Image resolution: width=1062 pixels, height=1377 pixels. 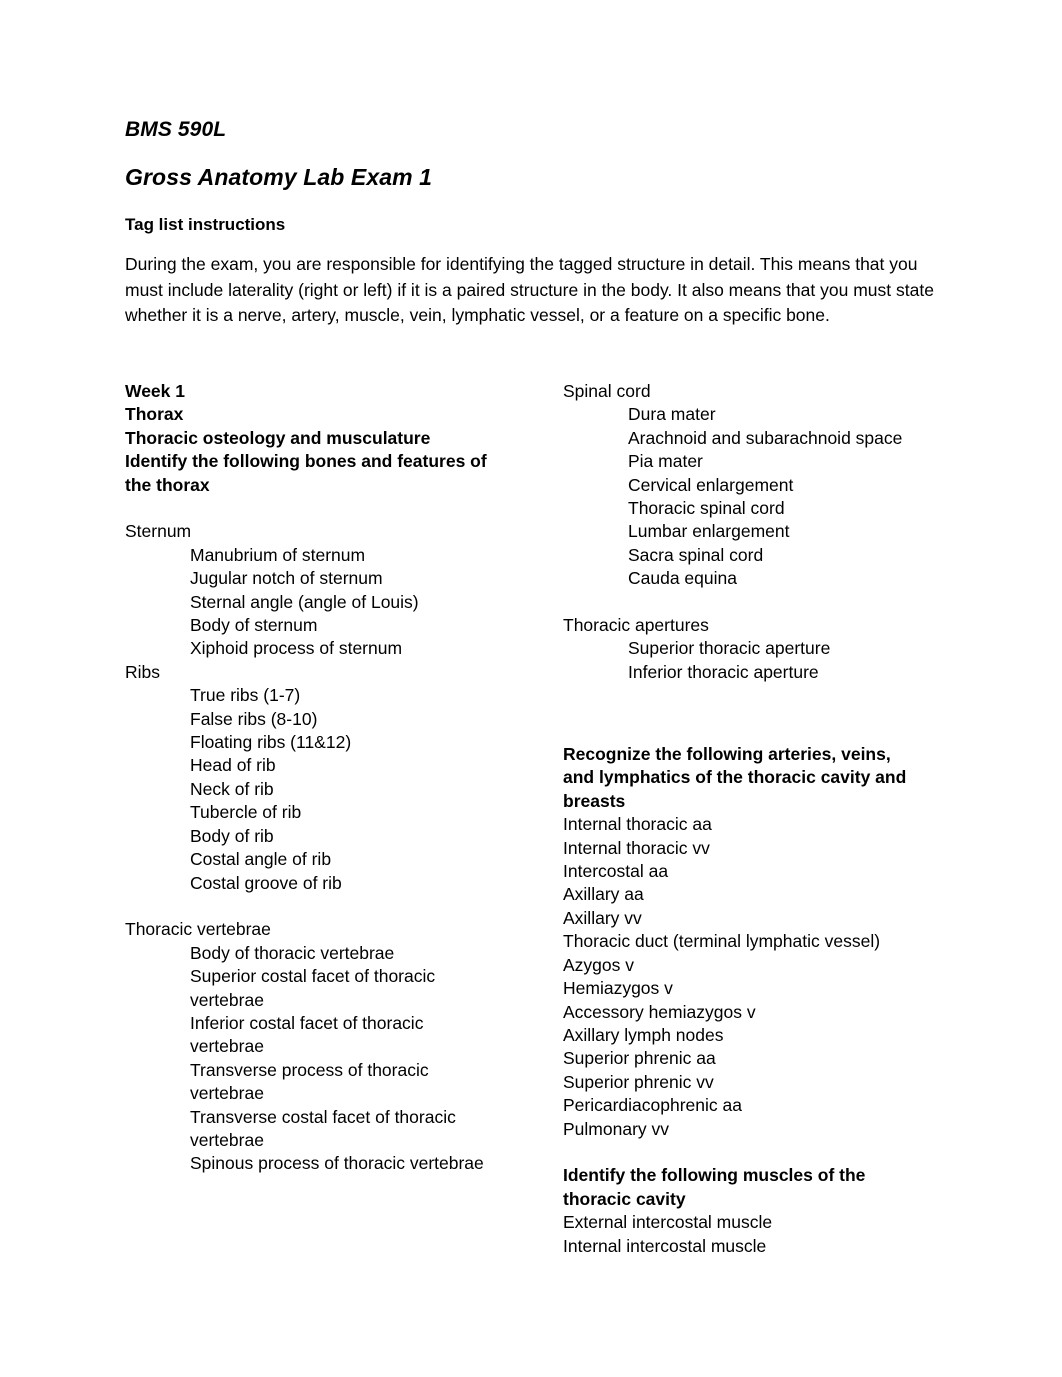 I want to click on list-item: Pericardiacophrenic aa, so click(x=652, y=1105).